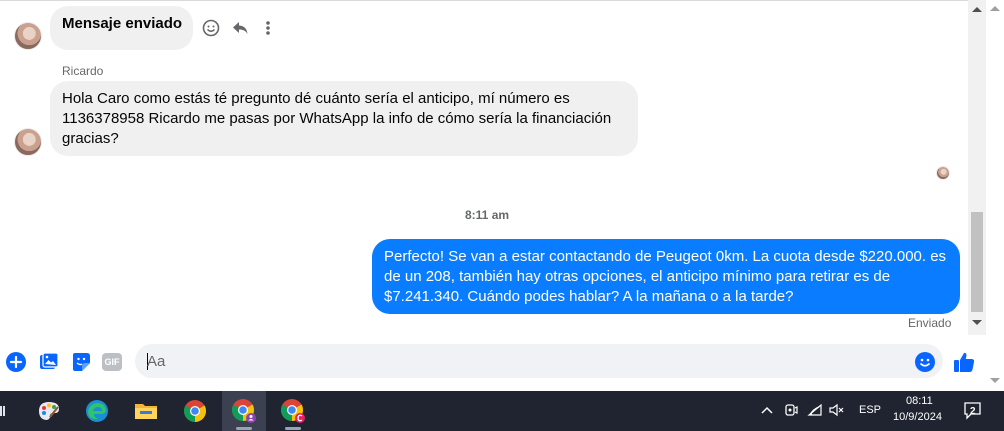 The width and height of the screenshot is (1004, 431). Describe the element at coordinates (977, 167) in the screenshot. I see `chat-scrollbar` at that location.